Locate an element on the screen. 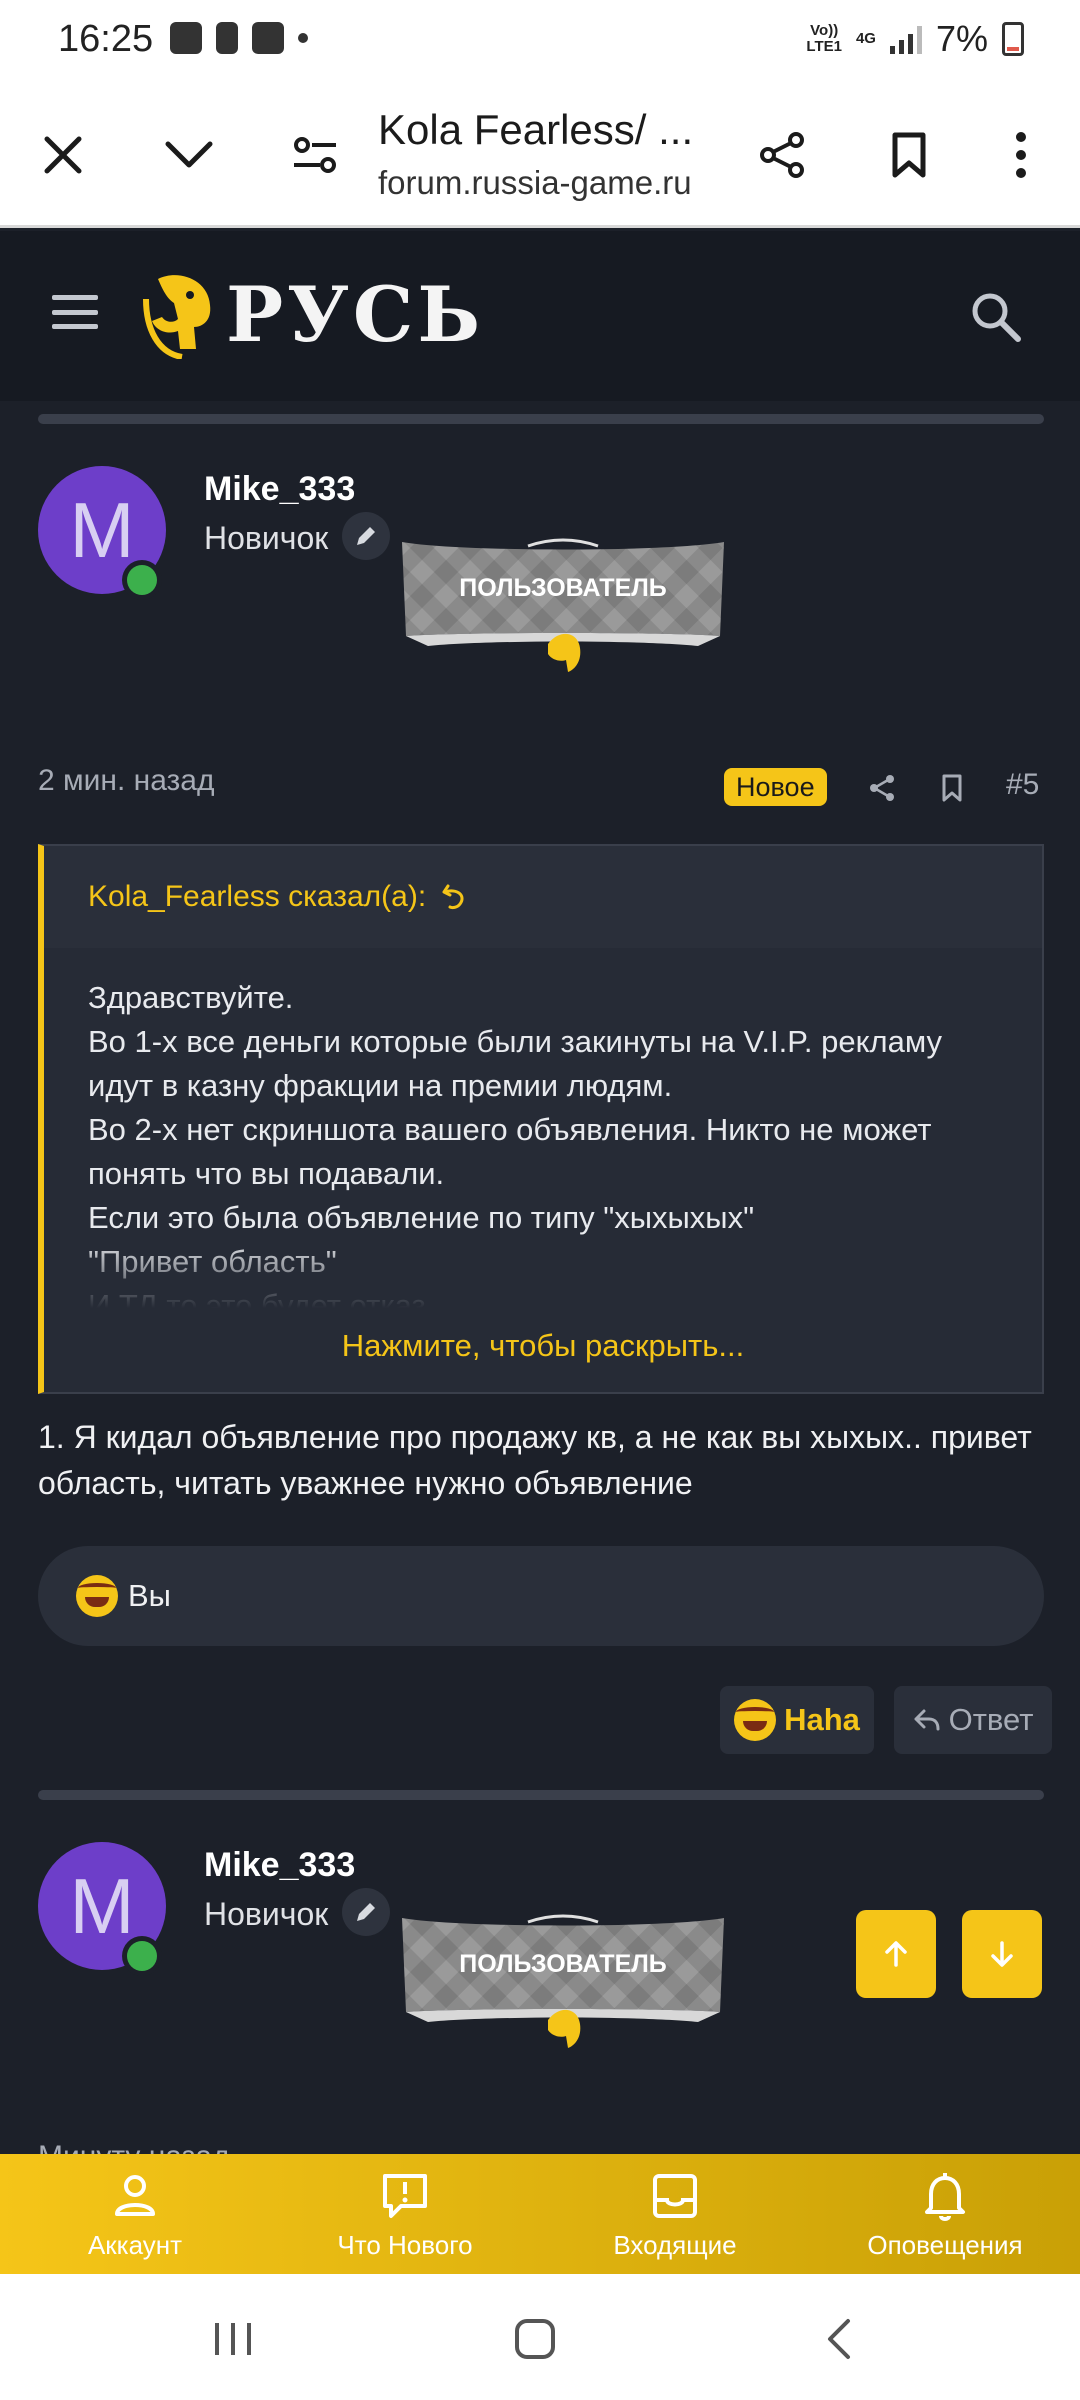 The width and height of the screenshot is (1080, 2400). system-nav-bar is located at coordinates (540, 2337).